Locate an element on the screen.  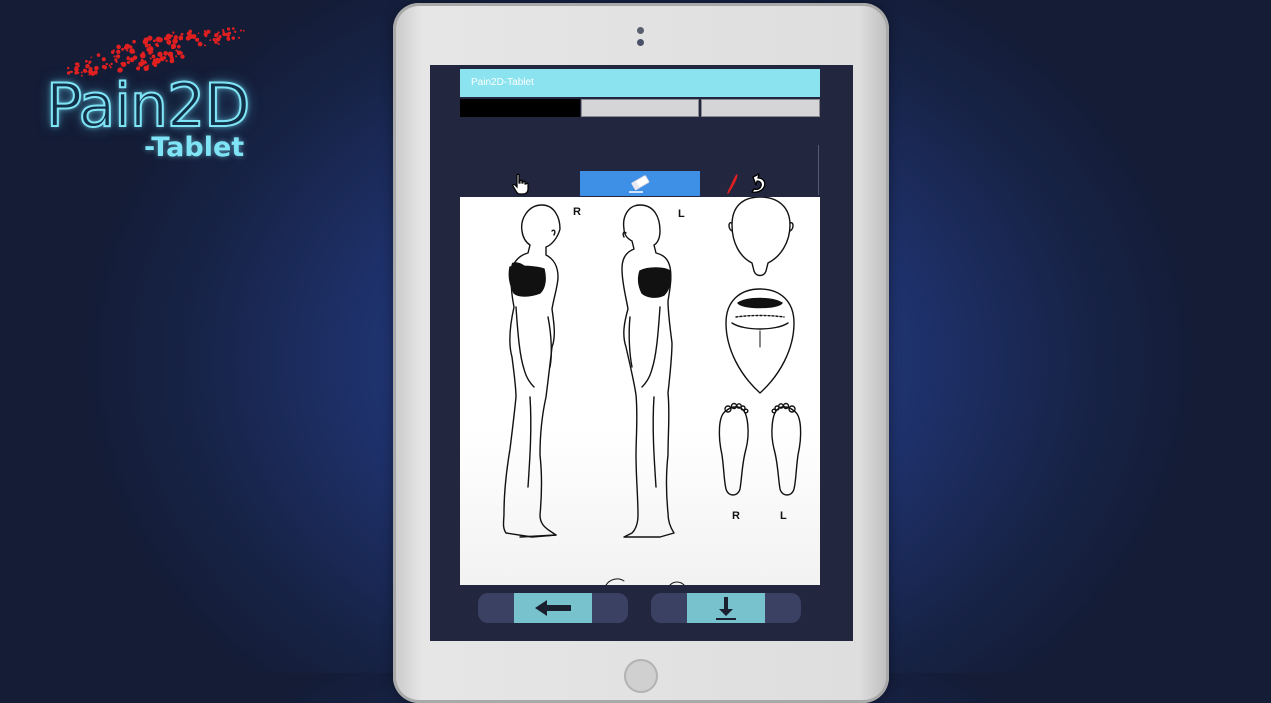
hand-tool-button is located at coordinates (520, 183).